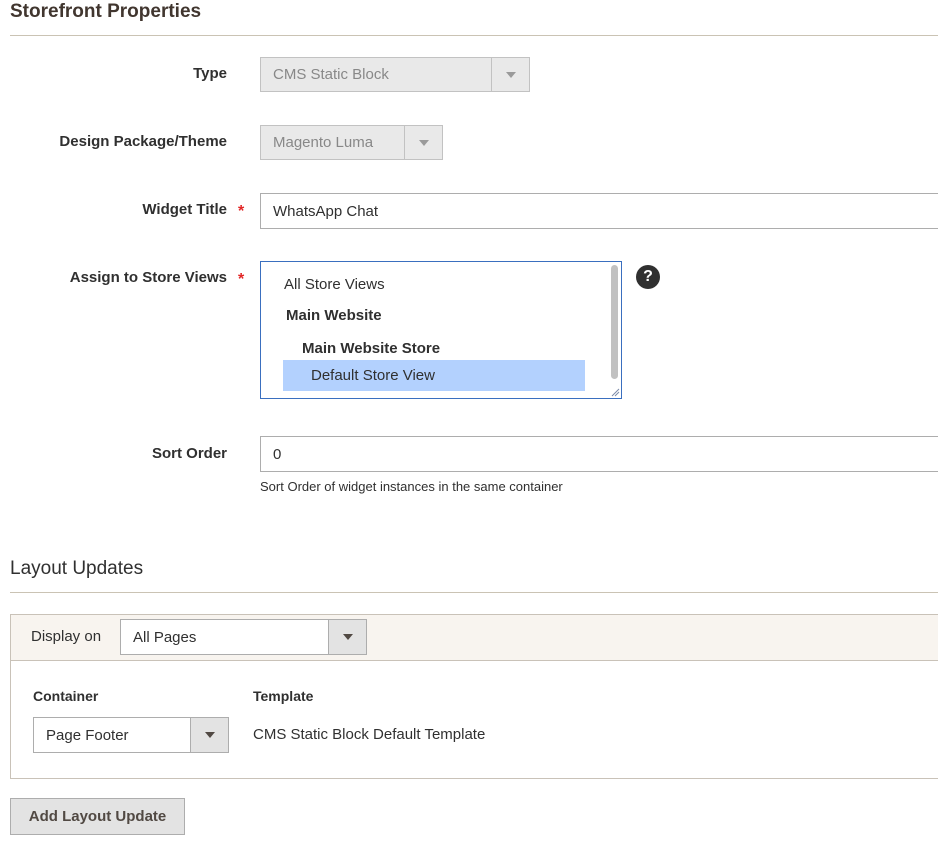 This screenshot has width=938, height=848. What do you see at coordinates (148, 277) in the screenshot?
I see `store-views-label: Assign to Store Views` at bounding box center [148, 277].